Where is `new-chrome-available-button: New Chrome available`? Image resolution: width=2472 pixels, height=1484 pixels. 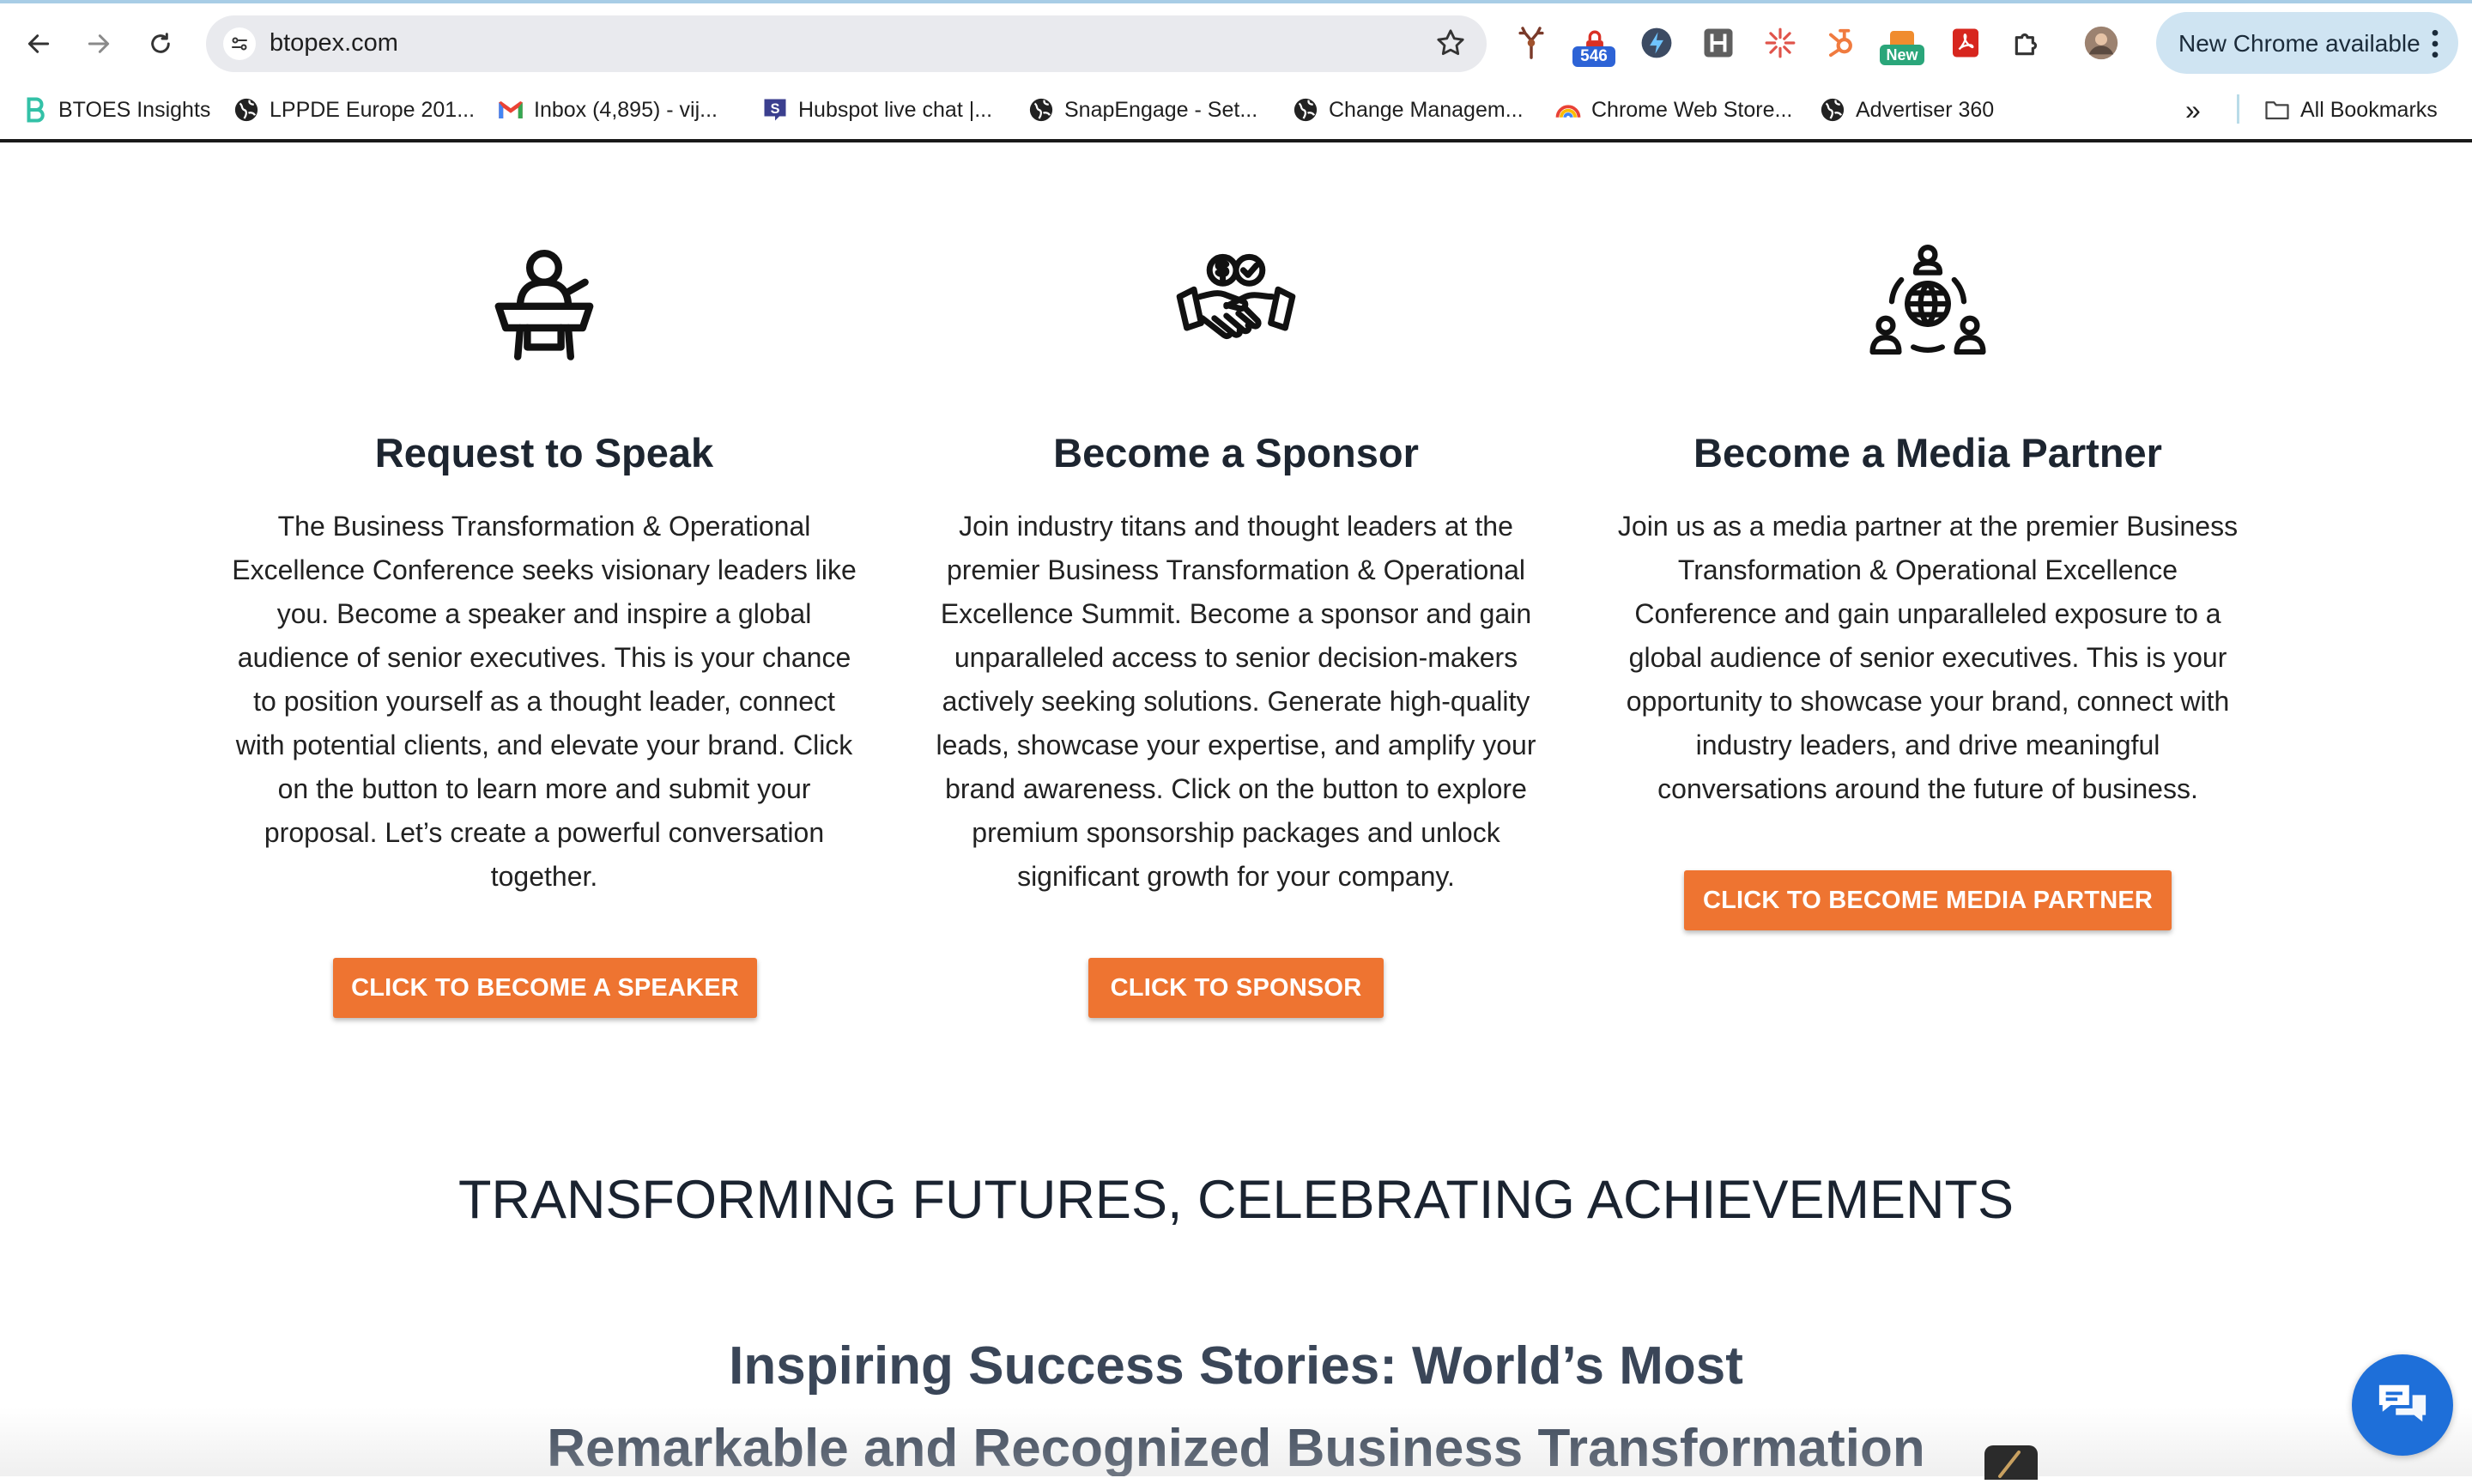 new-chrome-available-button: New Chrome available is located at coordinates (2307, 43).